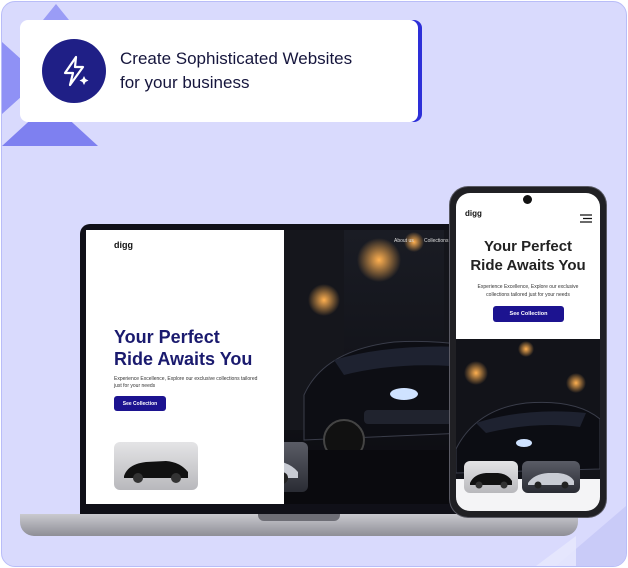  I want to click on phone-site-logo: digg, so click(473, 213).